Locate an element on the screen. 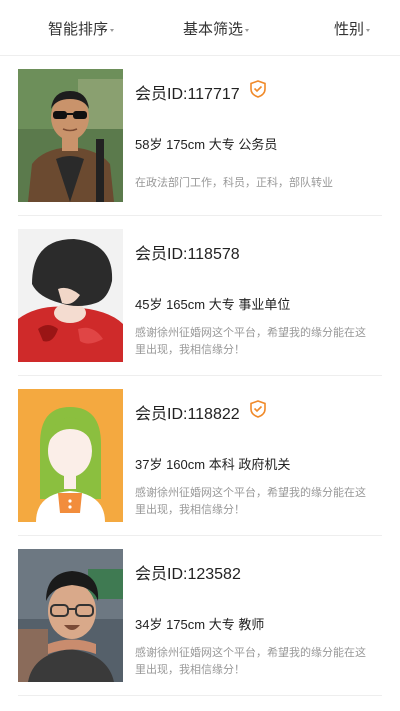 The image size is (400, 711). filter-bar: 智能排序 基本筛选 性别 is located at coordinates (200, 28).